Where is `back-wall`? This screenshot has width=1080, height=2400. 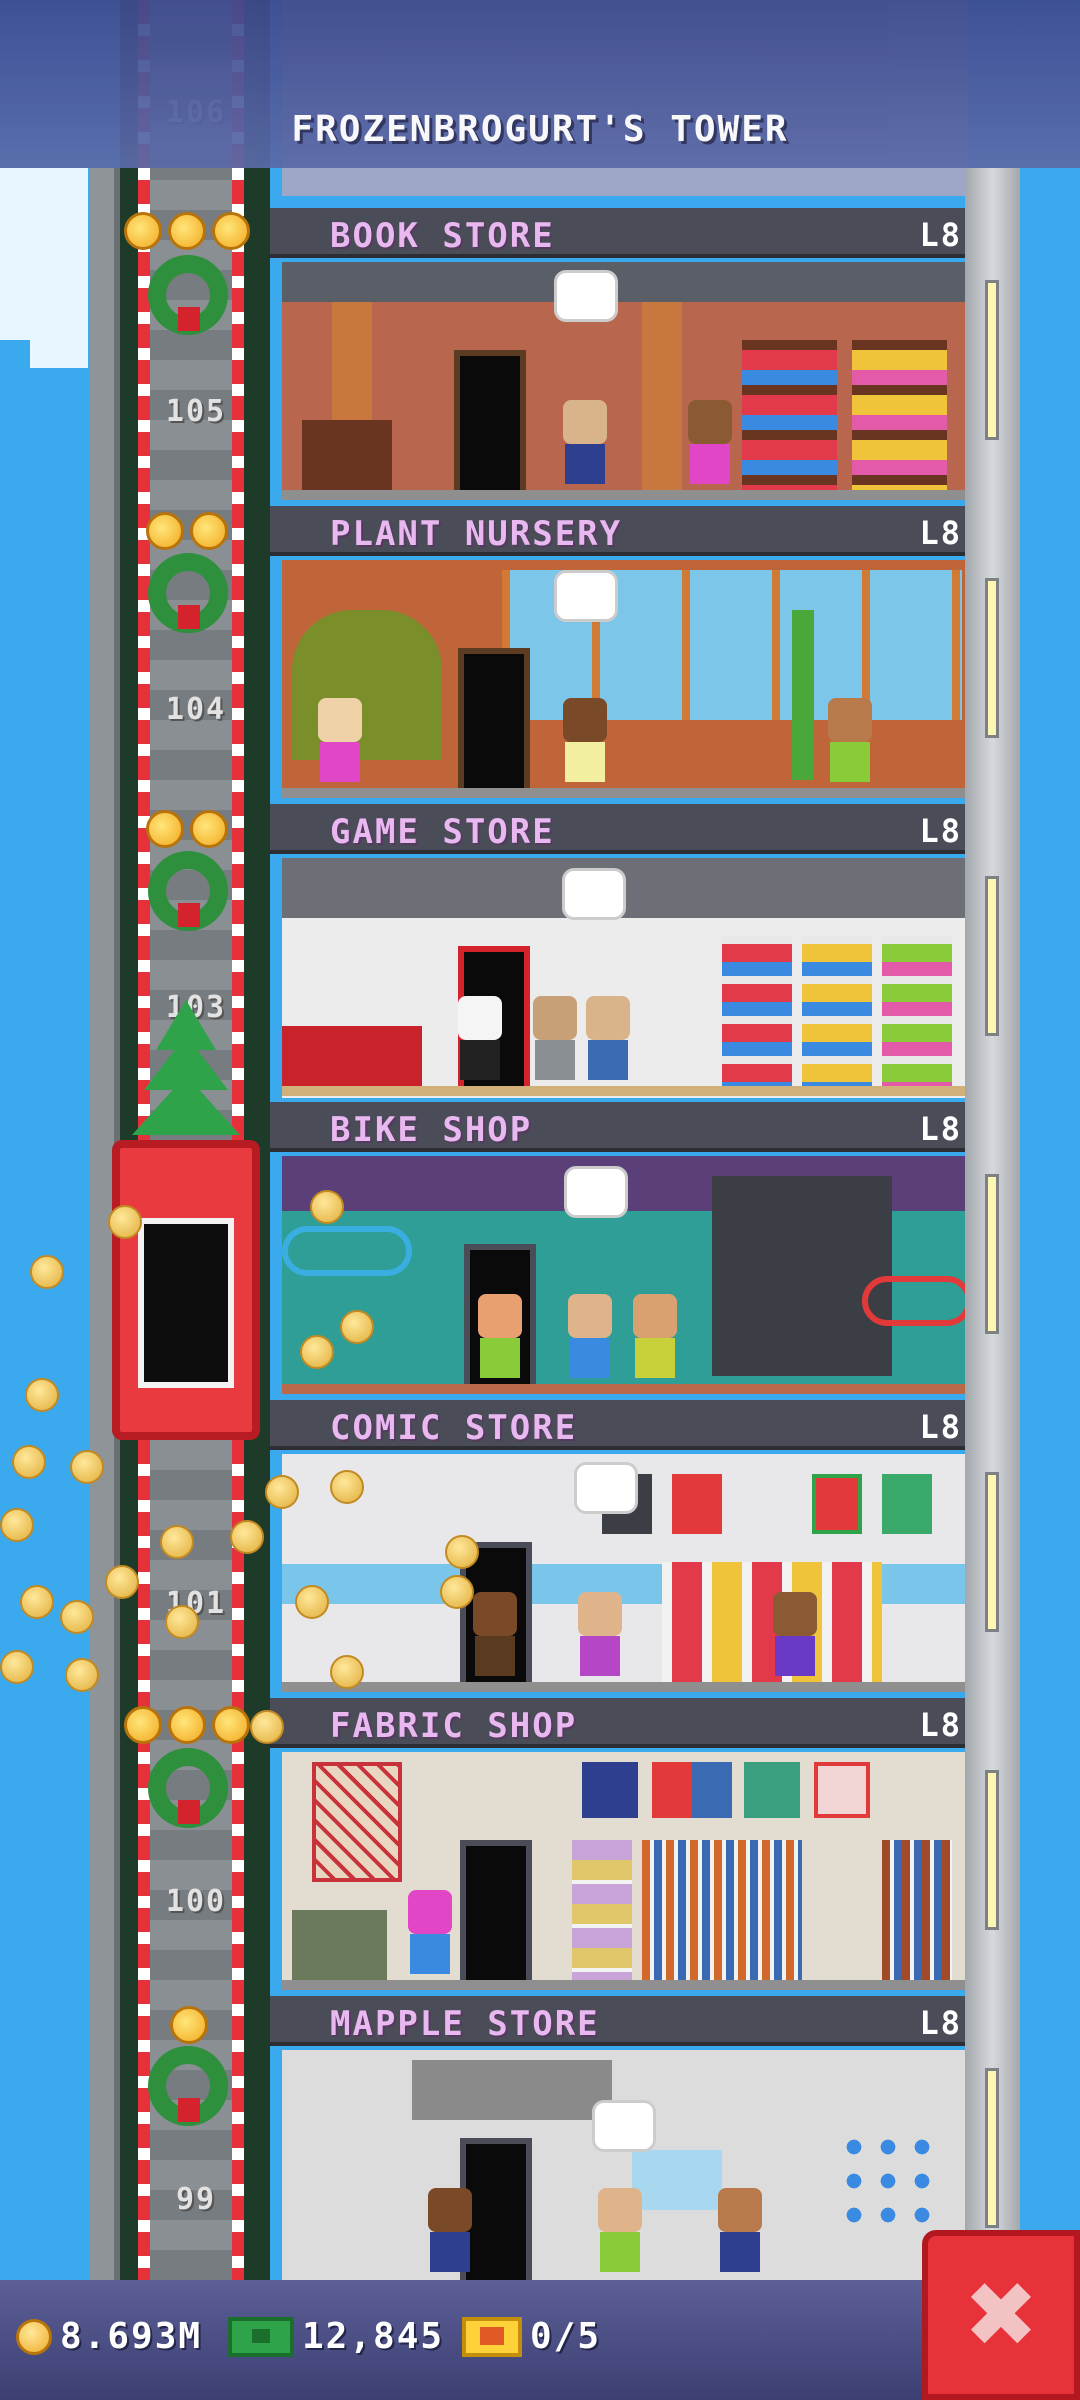
back-wall is located at coordinates (802, 1276).